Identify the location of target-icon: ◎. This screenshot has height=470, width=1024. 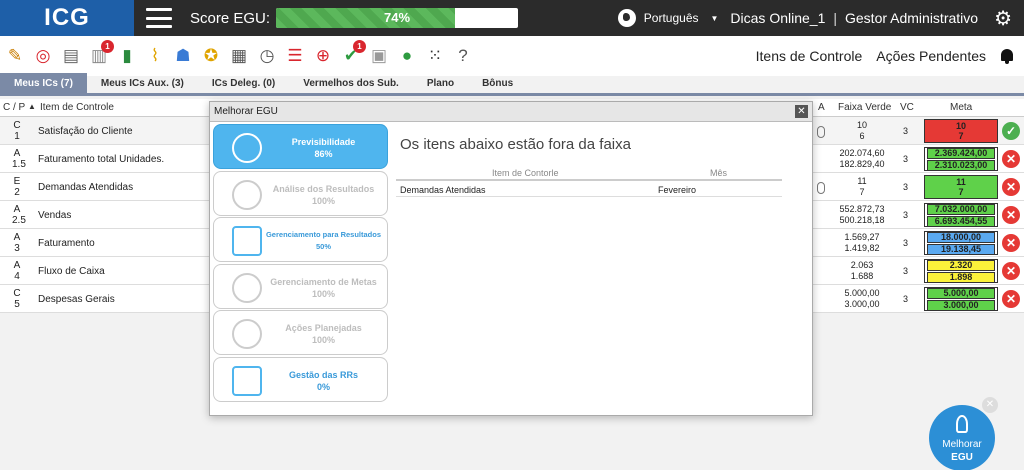
(43, 56).